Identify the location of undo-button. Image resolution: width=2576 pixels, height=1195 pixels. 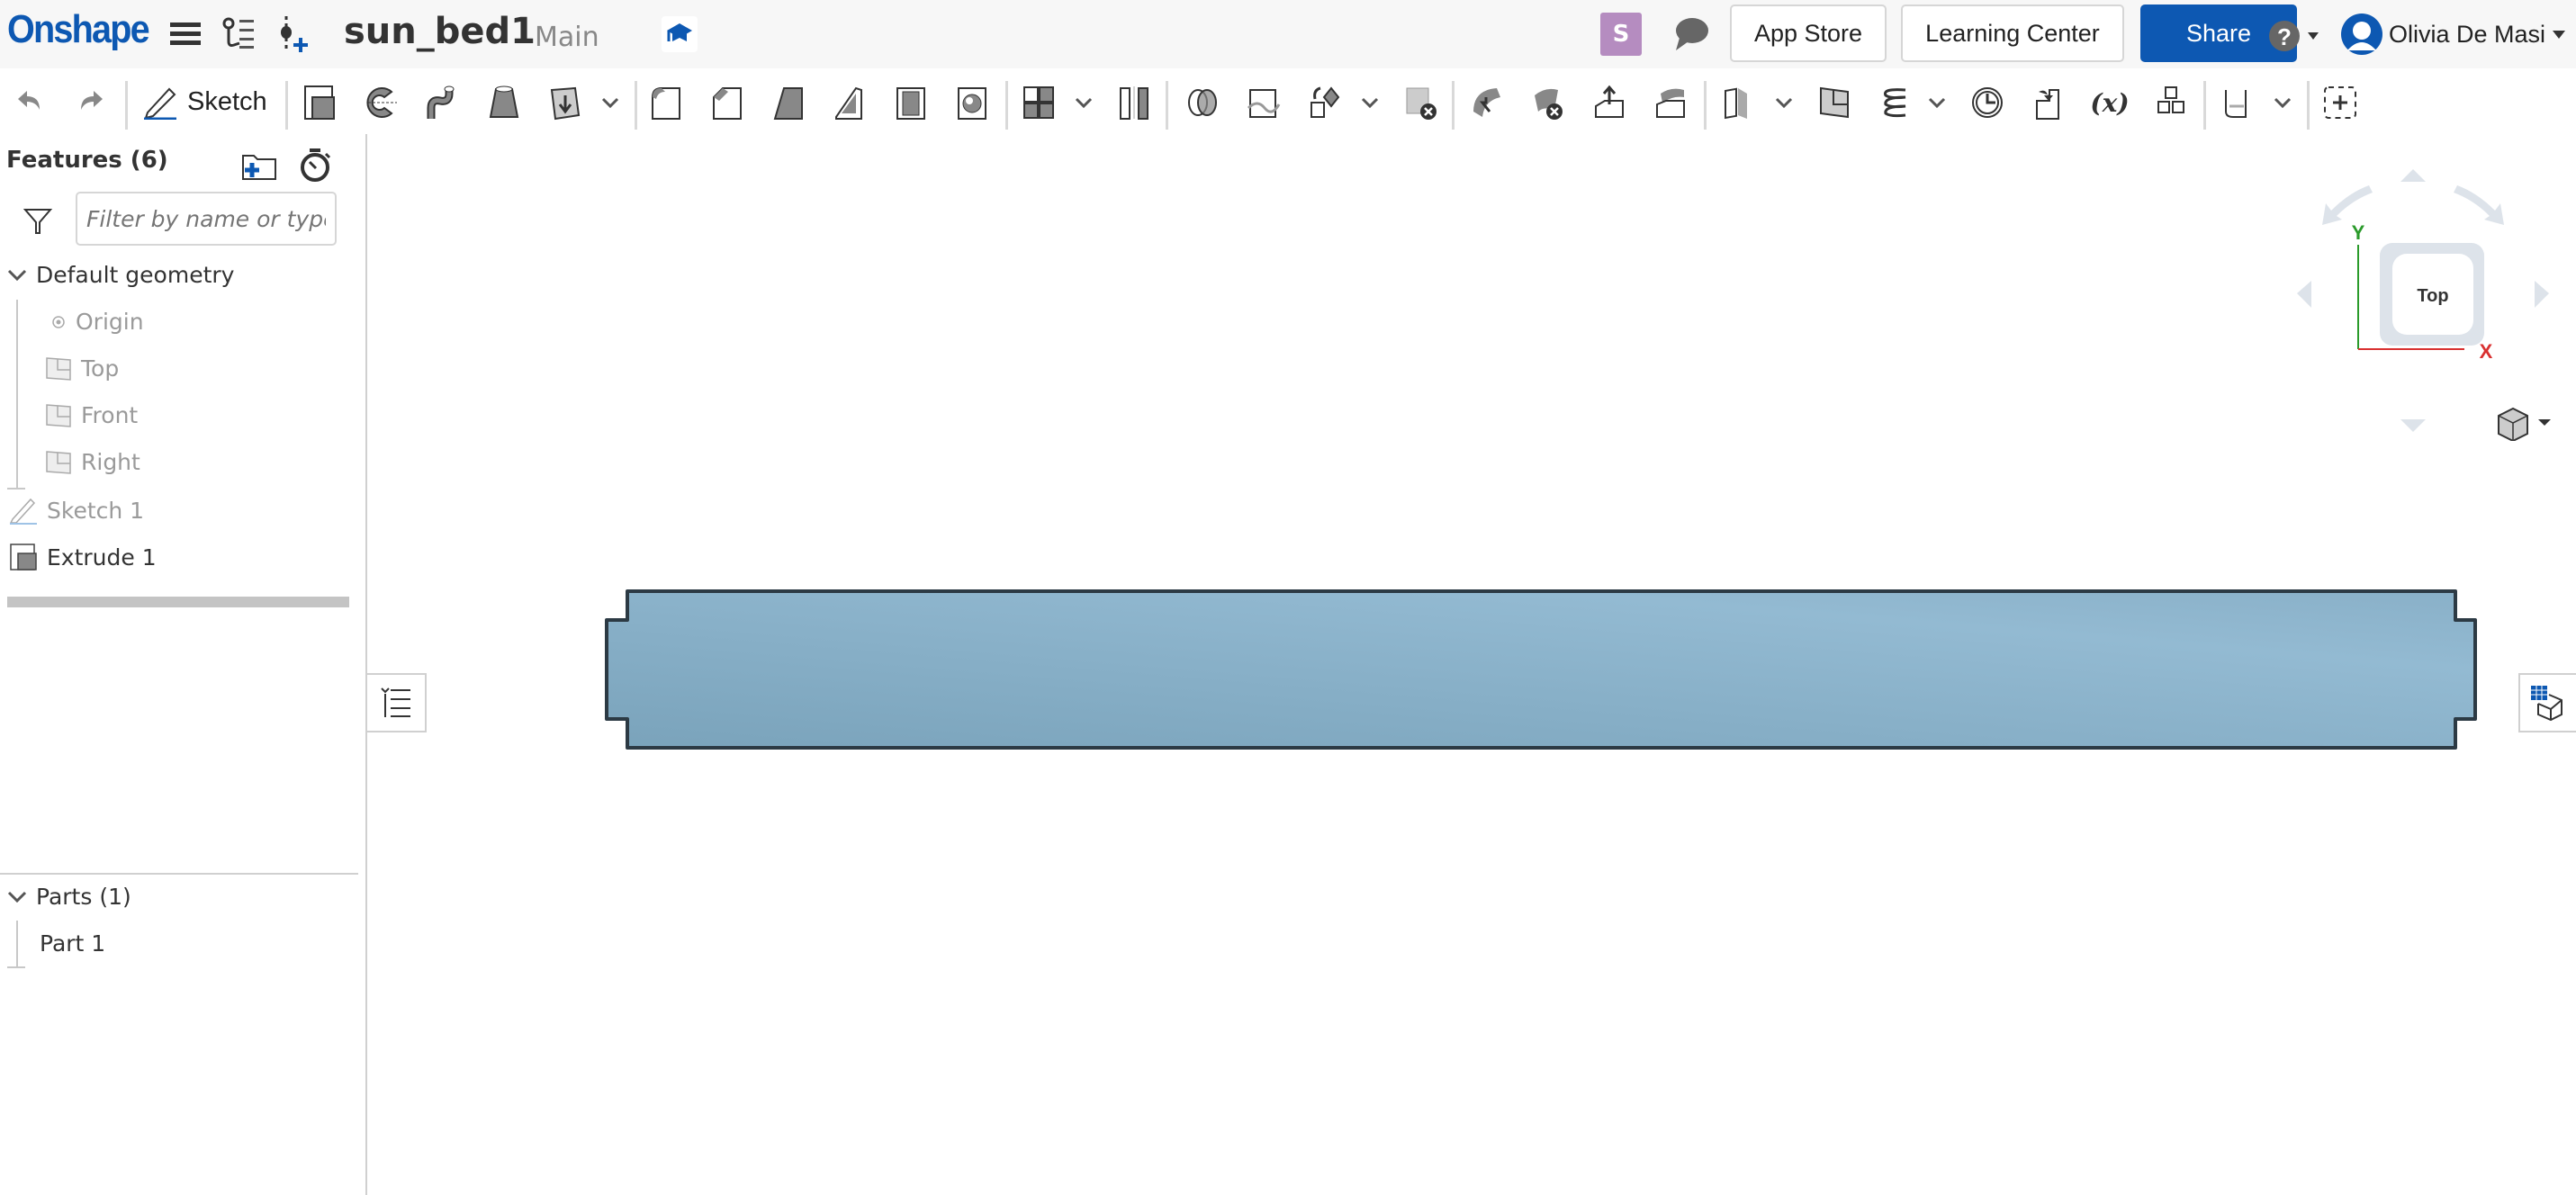
(29, 102).